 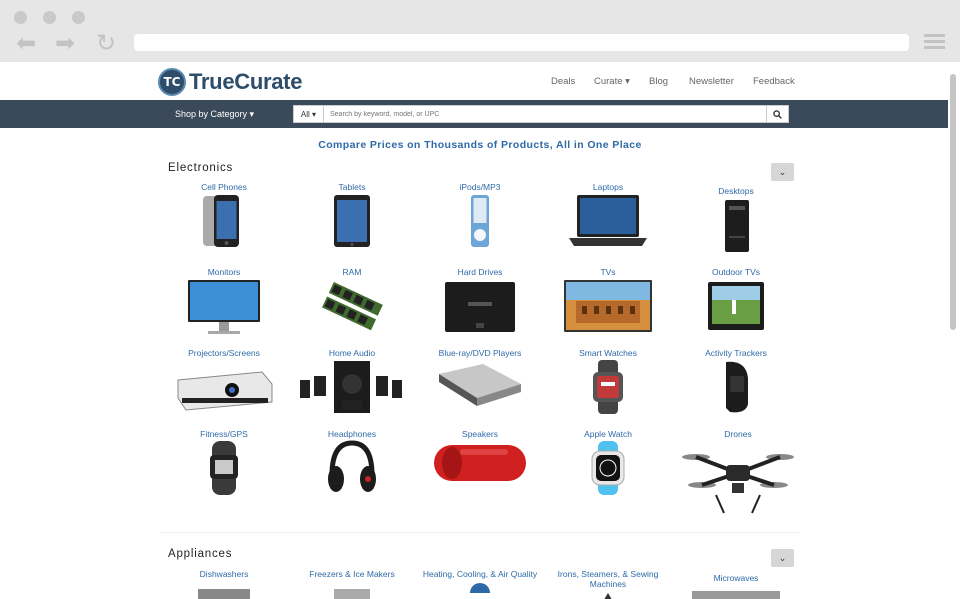 What do you see at coordinates (480, 591) in the screenshot?
I see `heating-cooling-image` at bounding box center [480, 591].